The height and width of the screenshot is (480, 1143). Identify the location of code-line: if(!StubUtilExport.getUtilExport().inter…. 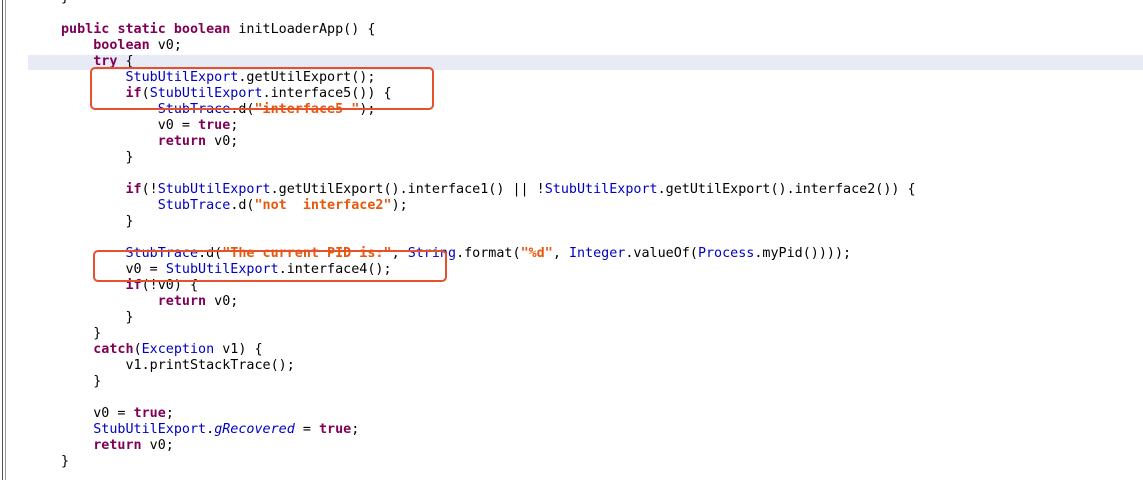
(520, 189).